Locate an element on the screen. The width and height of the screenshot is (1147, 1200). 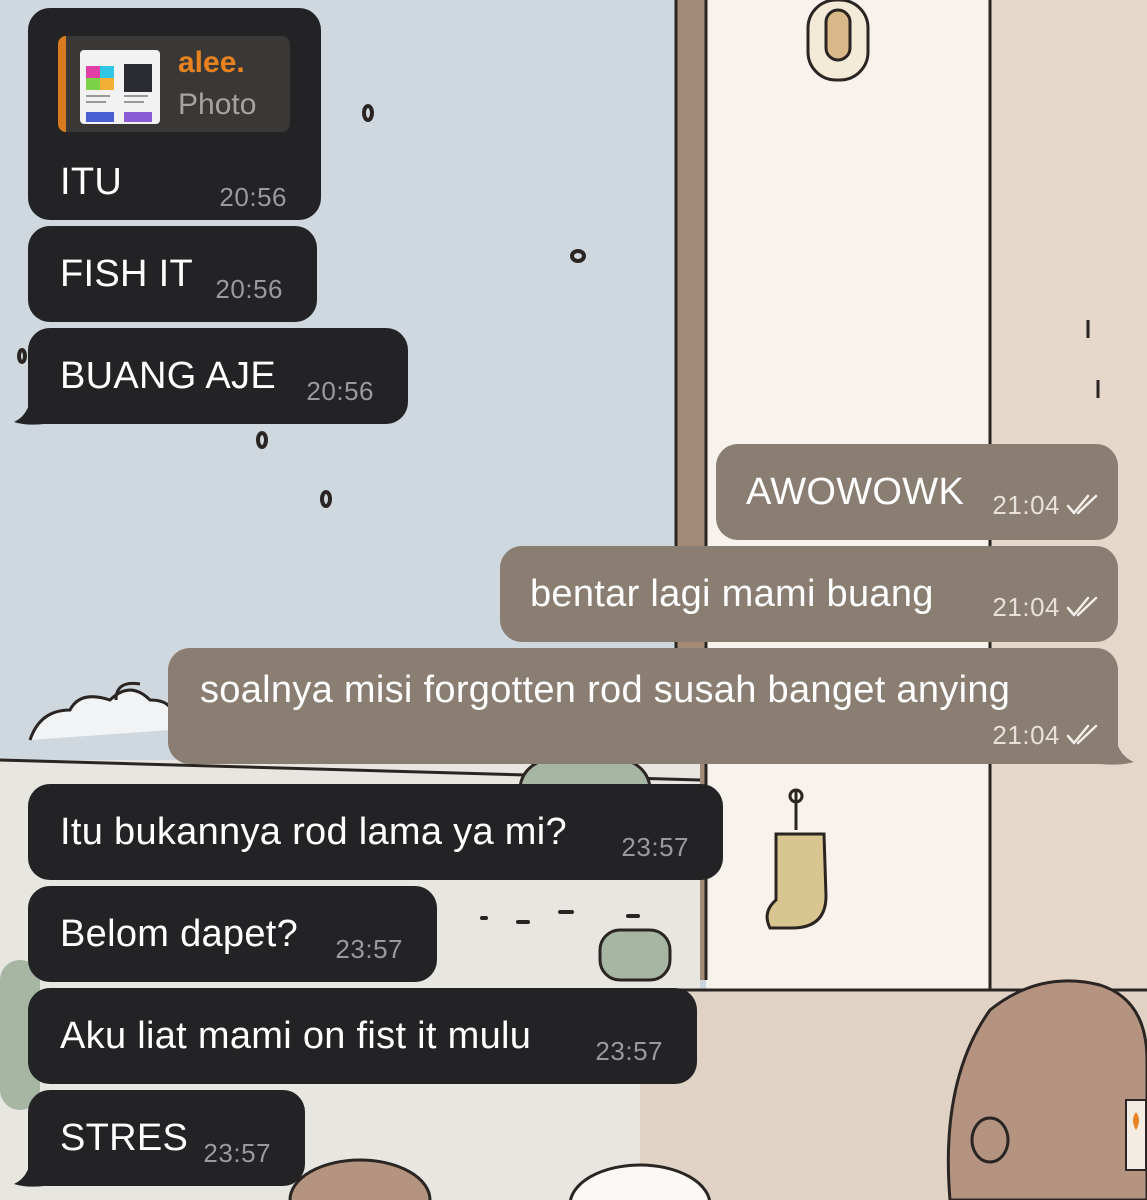
message-bubble: Belom dapet? 23:57 is located at coordinates (232, 934).